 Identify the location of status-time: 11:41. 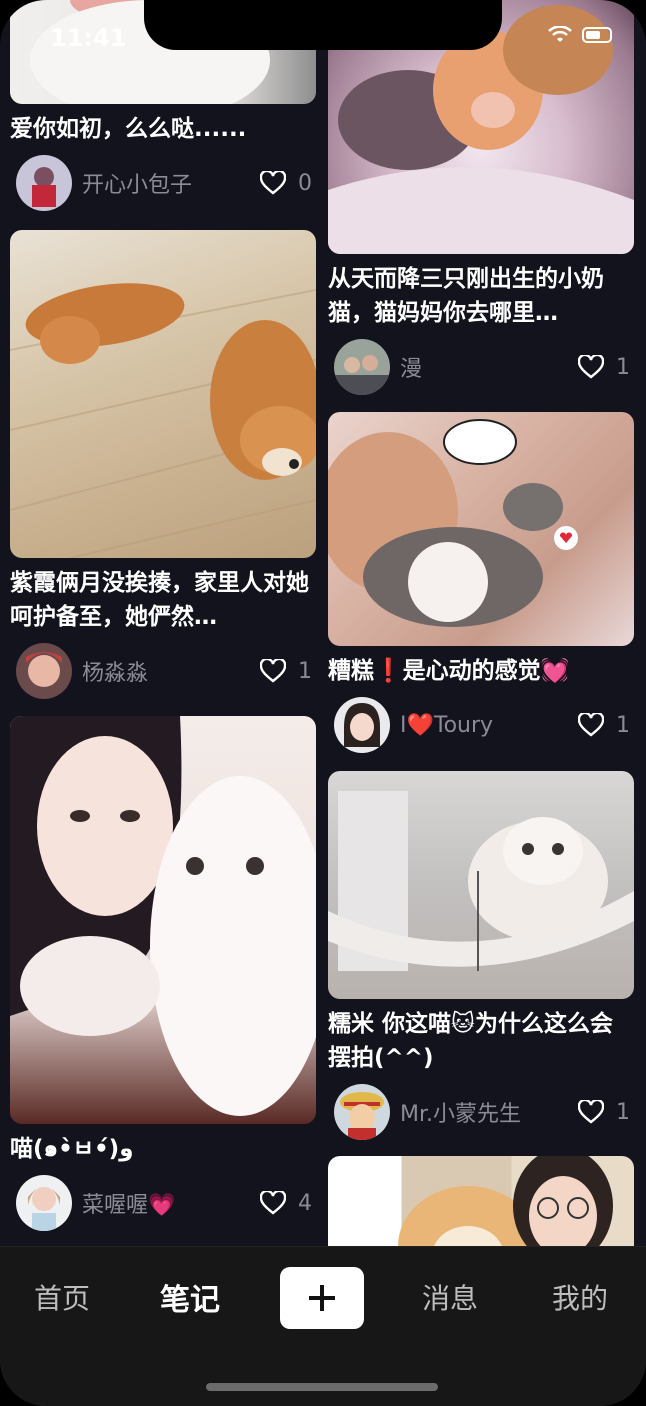
(88, 38).